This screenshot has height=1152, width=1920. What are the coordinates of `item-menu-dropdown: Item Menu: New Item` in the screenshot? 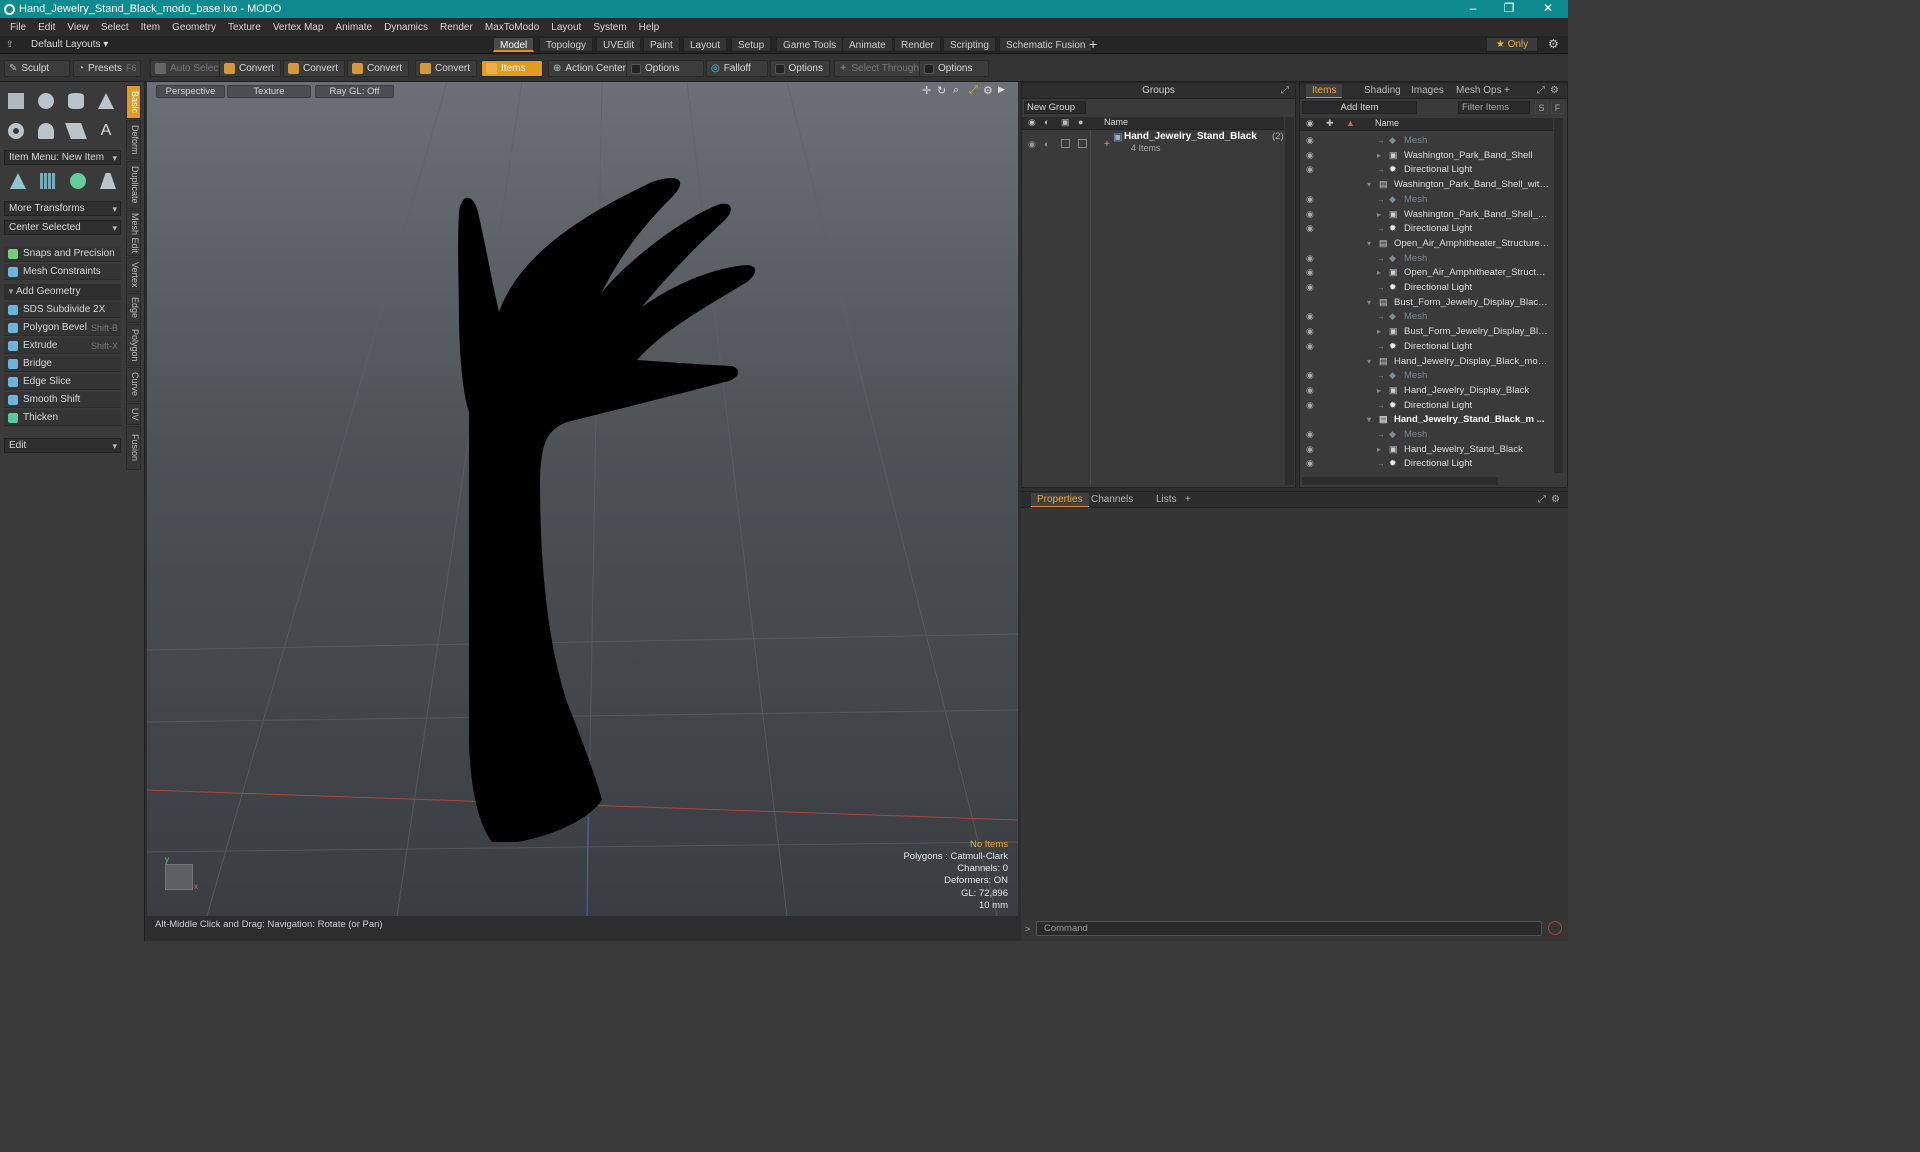 It's located at (62, 157).